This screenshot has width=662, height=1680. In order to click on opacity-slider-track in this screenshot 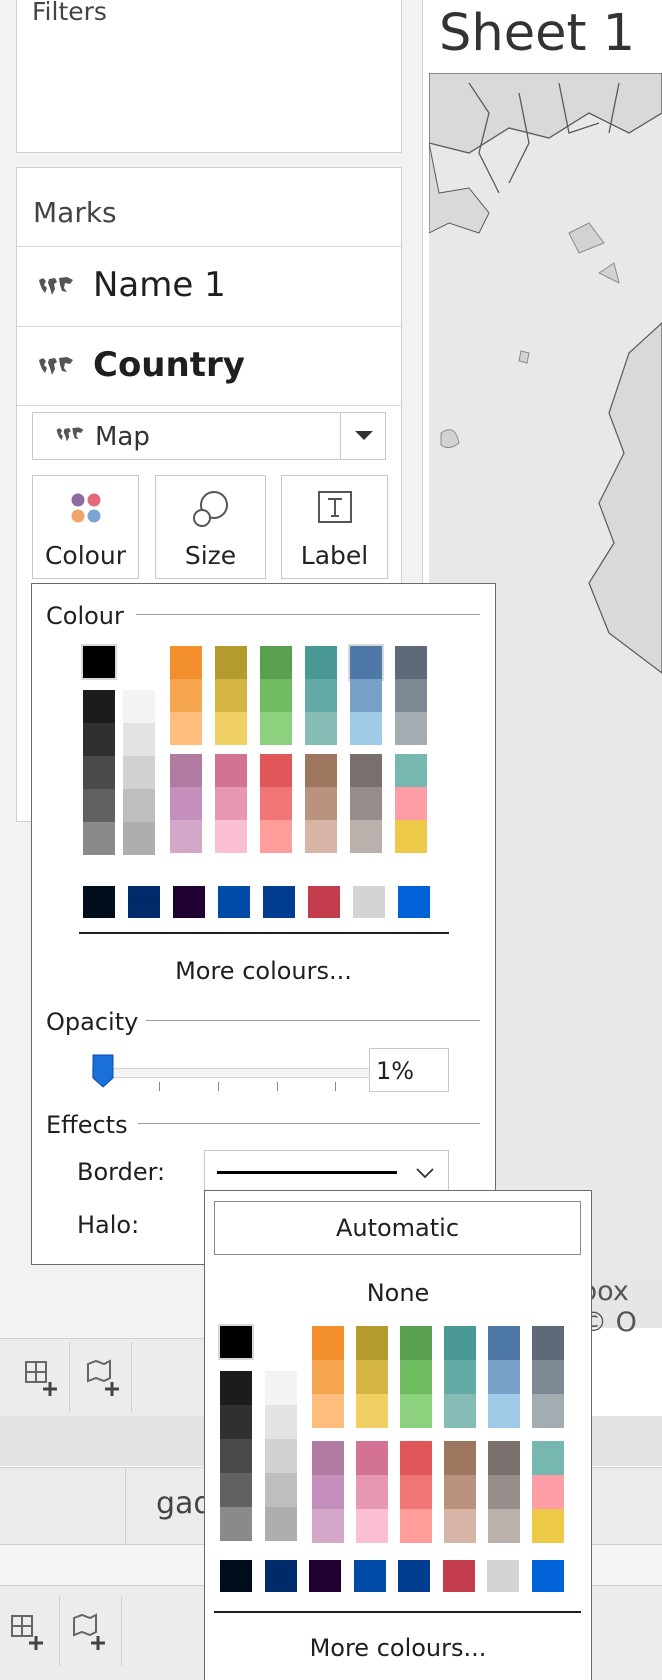, I will do `click(234, 1073)`.